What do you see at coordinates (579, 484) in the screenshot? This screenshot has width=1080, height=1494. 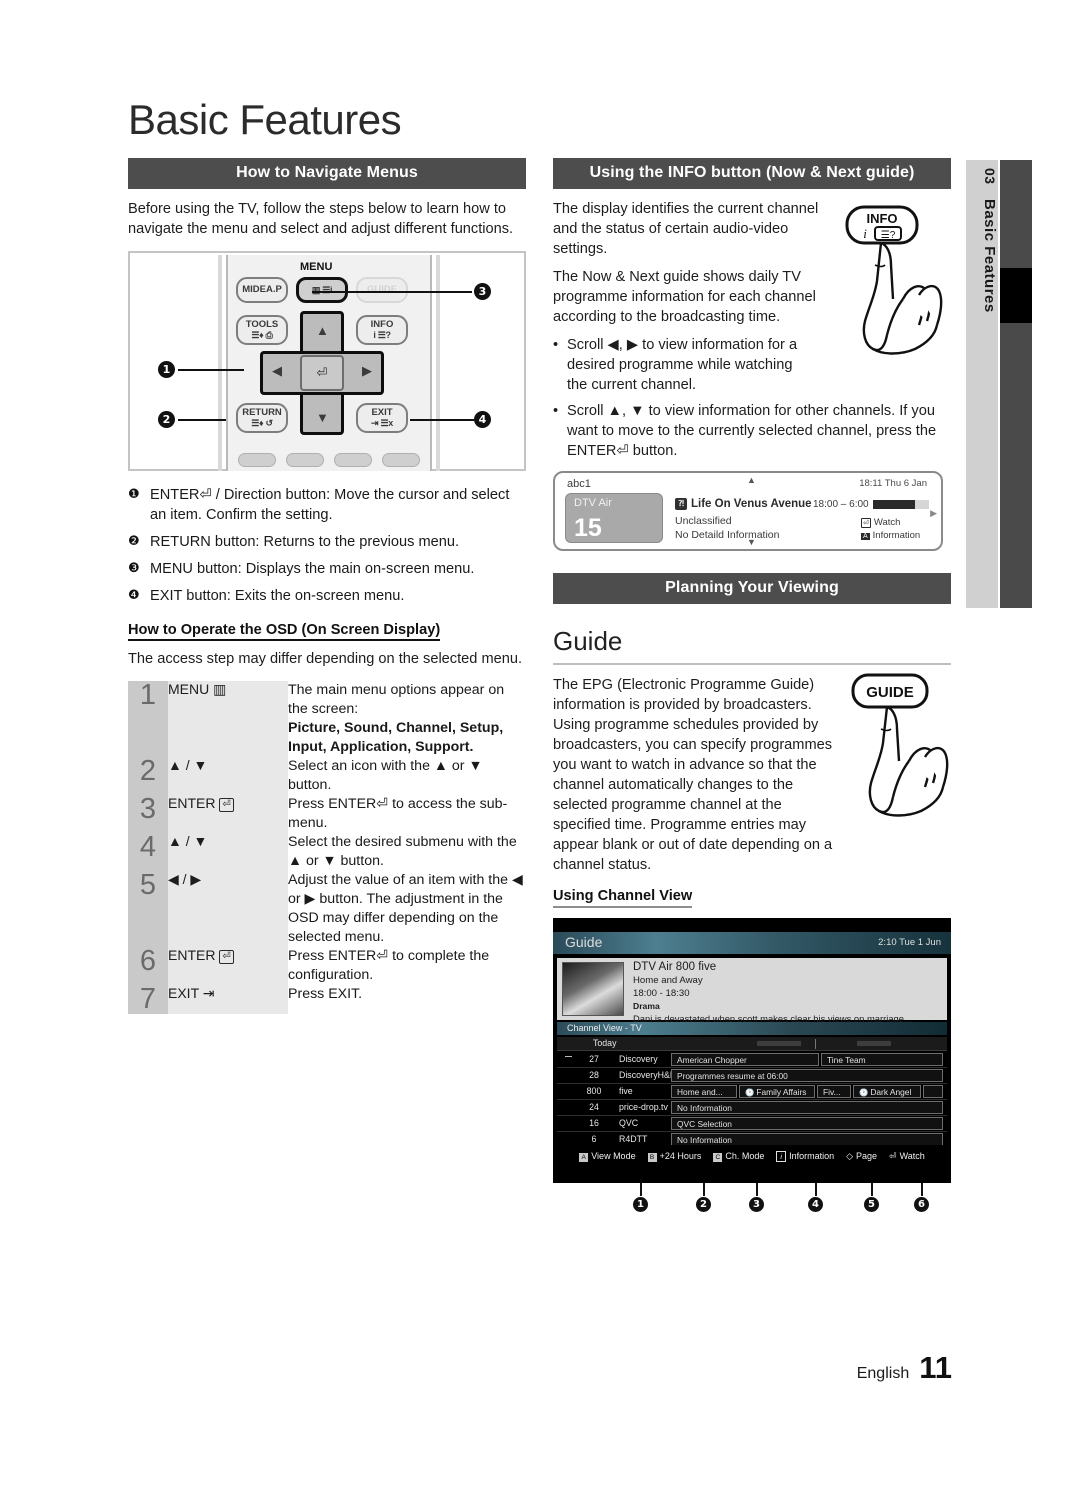 I see `osd-channel-name: abc1` at bounding box center [579, 484].